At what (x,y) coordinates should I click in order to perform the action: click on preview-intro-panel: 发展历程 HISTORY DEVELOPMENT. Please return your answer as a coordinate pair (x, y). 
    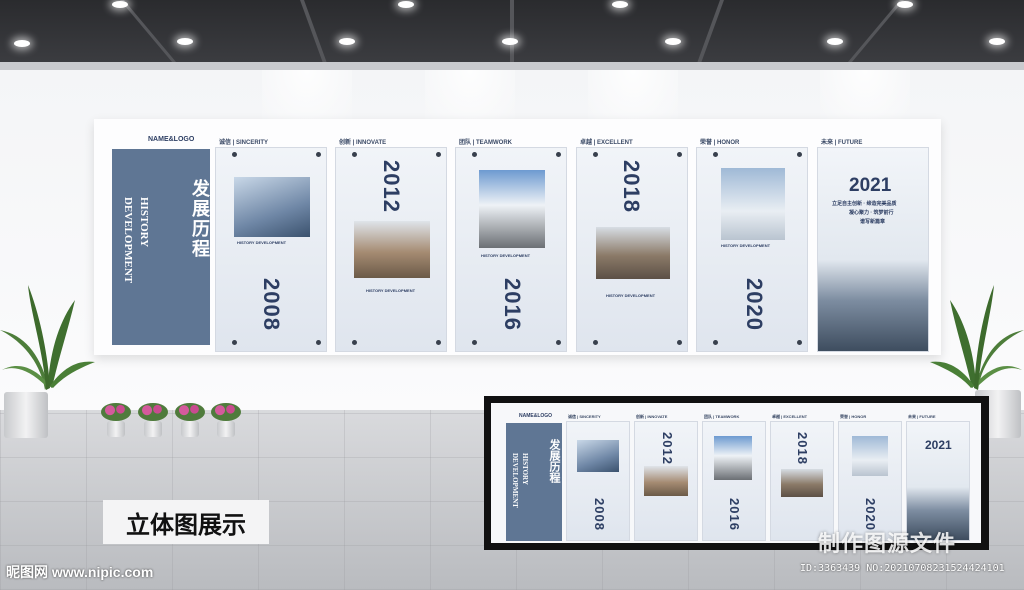
    Looking at the image, I should click on (534, 482).